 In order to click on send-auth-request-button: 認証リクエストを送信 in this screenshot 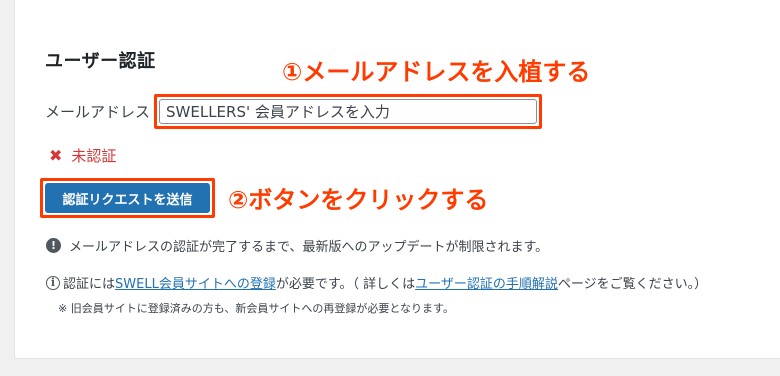, I will do `click(127, 198)`.